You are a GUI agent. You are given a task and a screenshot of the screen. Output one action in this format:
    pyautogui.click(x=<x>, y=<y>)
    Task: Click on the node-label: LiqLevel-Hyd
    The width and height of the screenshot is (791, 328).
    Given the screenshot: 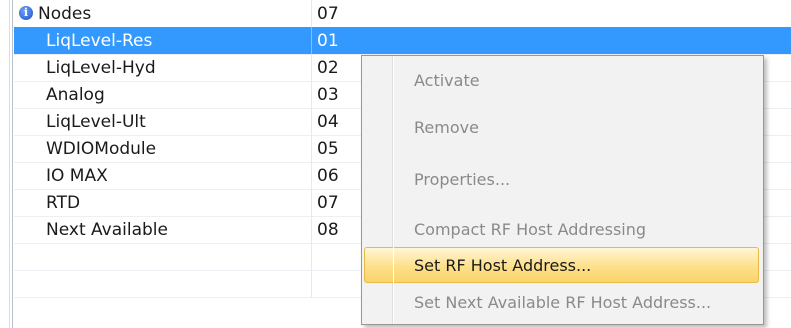 What is the action you would take?
    pyautogui.click(x=101, y=68)
    